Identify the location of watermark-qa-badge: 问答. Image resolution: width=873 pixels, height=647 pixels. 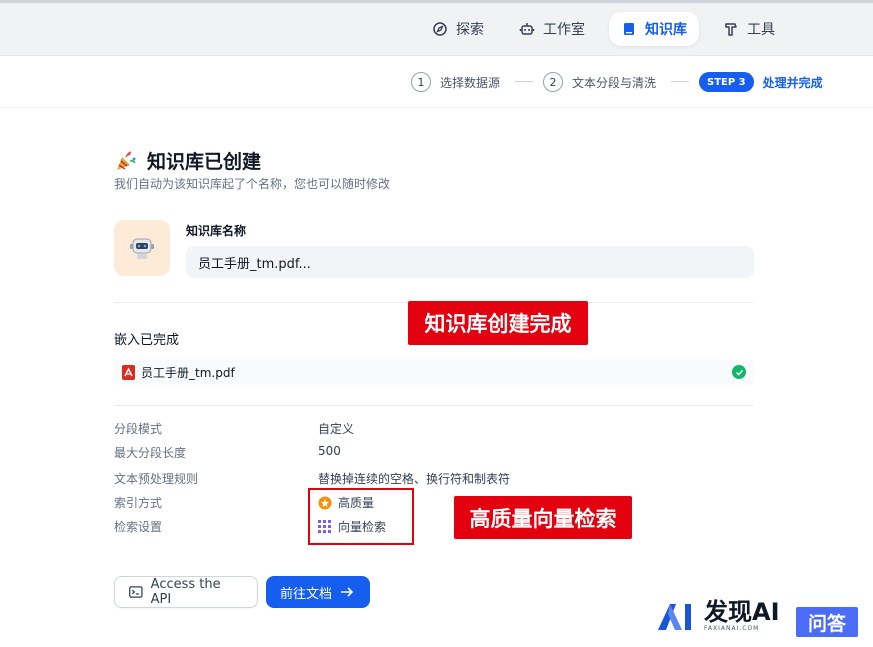
(827, 622).